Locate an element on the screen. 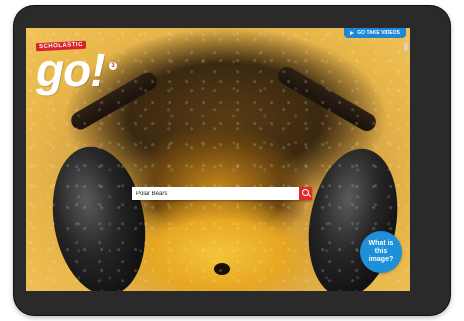 This screenshot has height=321, width=464. logo-word: go! is located at coordinates (71, 70).